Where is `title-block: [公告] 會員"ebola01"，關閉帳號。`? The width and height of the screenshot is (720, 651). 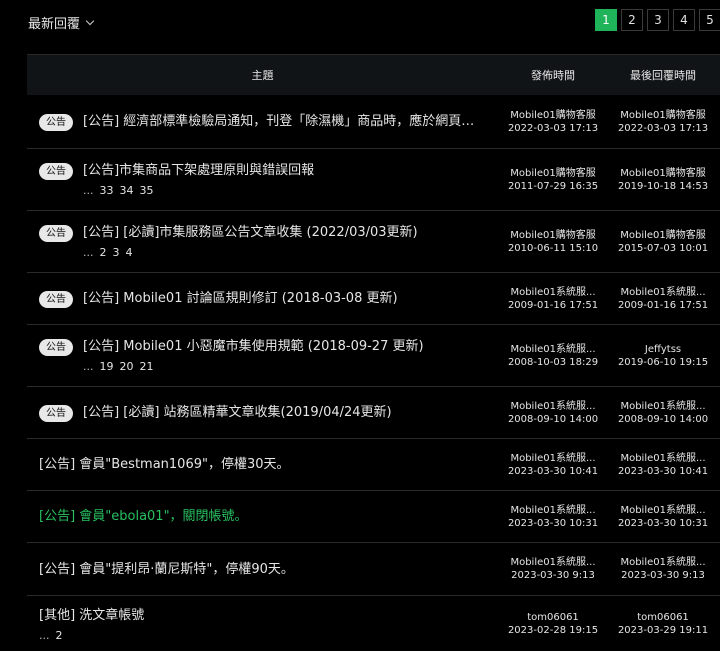 title-block: [公告] 會員"ebola01"，關閉帳號。 is located at coordinates (143, 516).